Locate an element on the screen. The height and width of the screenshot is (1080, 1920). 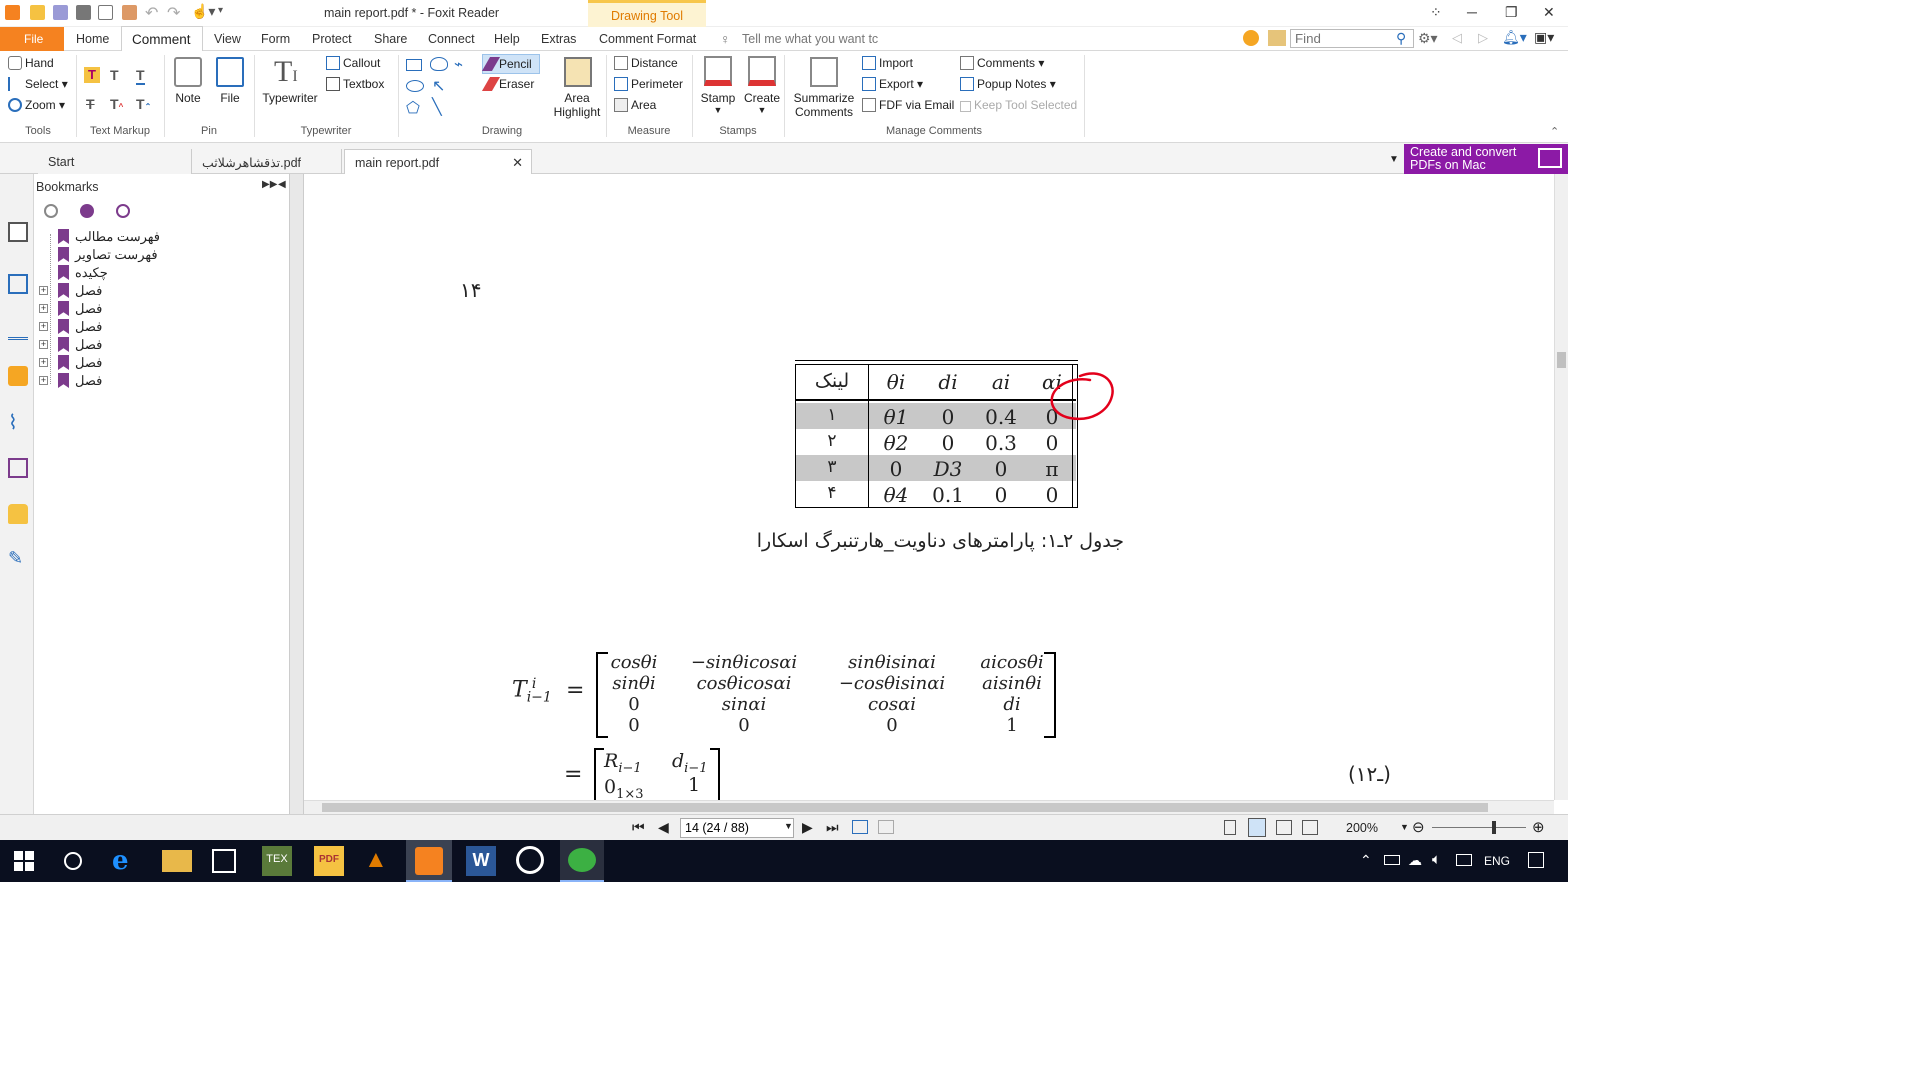
tab-main-report: main report.pdf ✕ is located at coordinates (438, 161).